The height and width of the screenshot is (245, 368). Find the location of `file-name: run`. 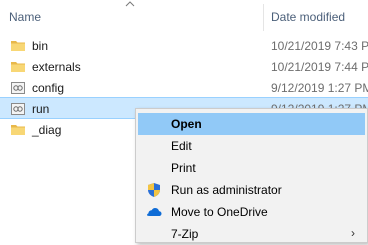

file-name: run is located at coordinates (41, 109).